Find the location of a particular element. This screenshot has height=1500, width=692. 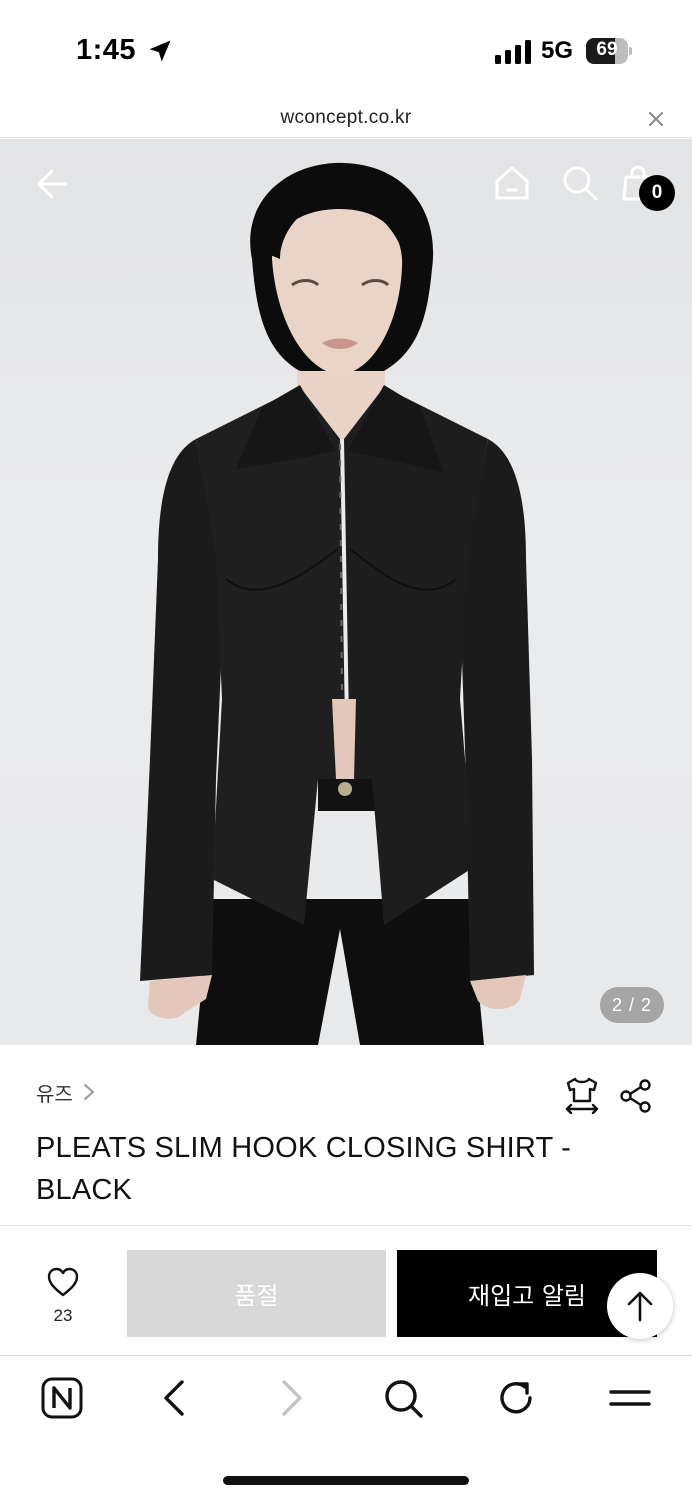

cart-count-badge: 0 is located at coordinates (657, 193).